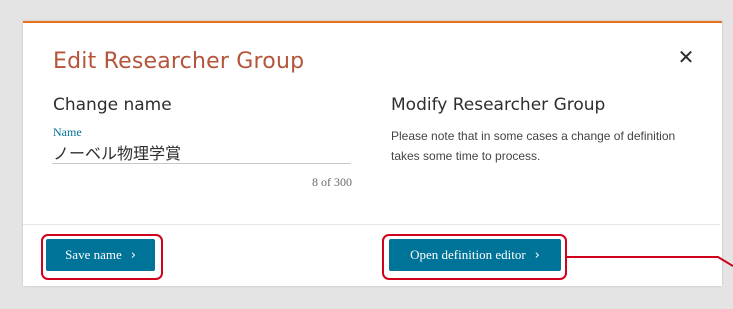 The image size is (733, 309). I want to click on close-icon: ✕, so click(686, 57).